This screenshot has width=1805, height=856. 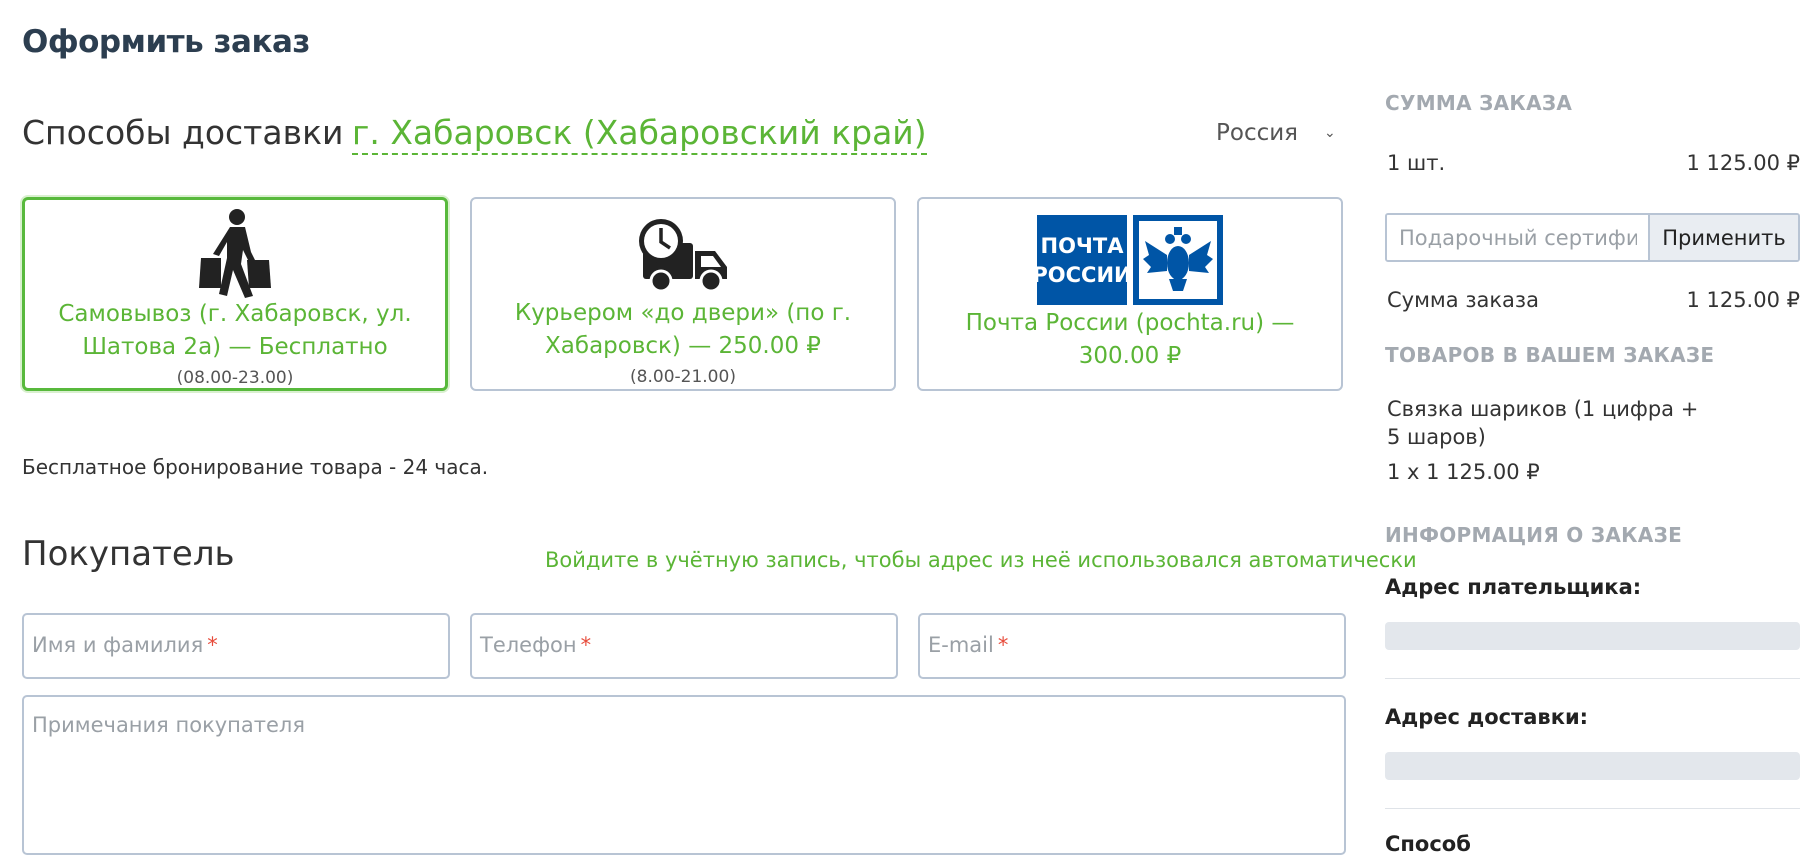 I want to click on gift-certificate-input, so click(x=1518, y=237).